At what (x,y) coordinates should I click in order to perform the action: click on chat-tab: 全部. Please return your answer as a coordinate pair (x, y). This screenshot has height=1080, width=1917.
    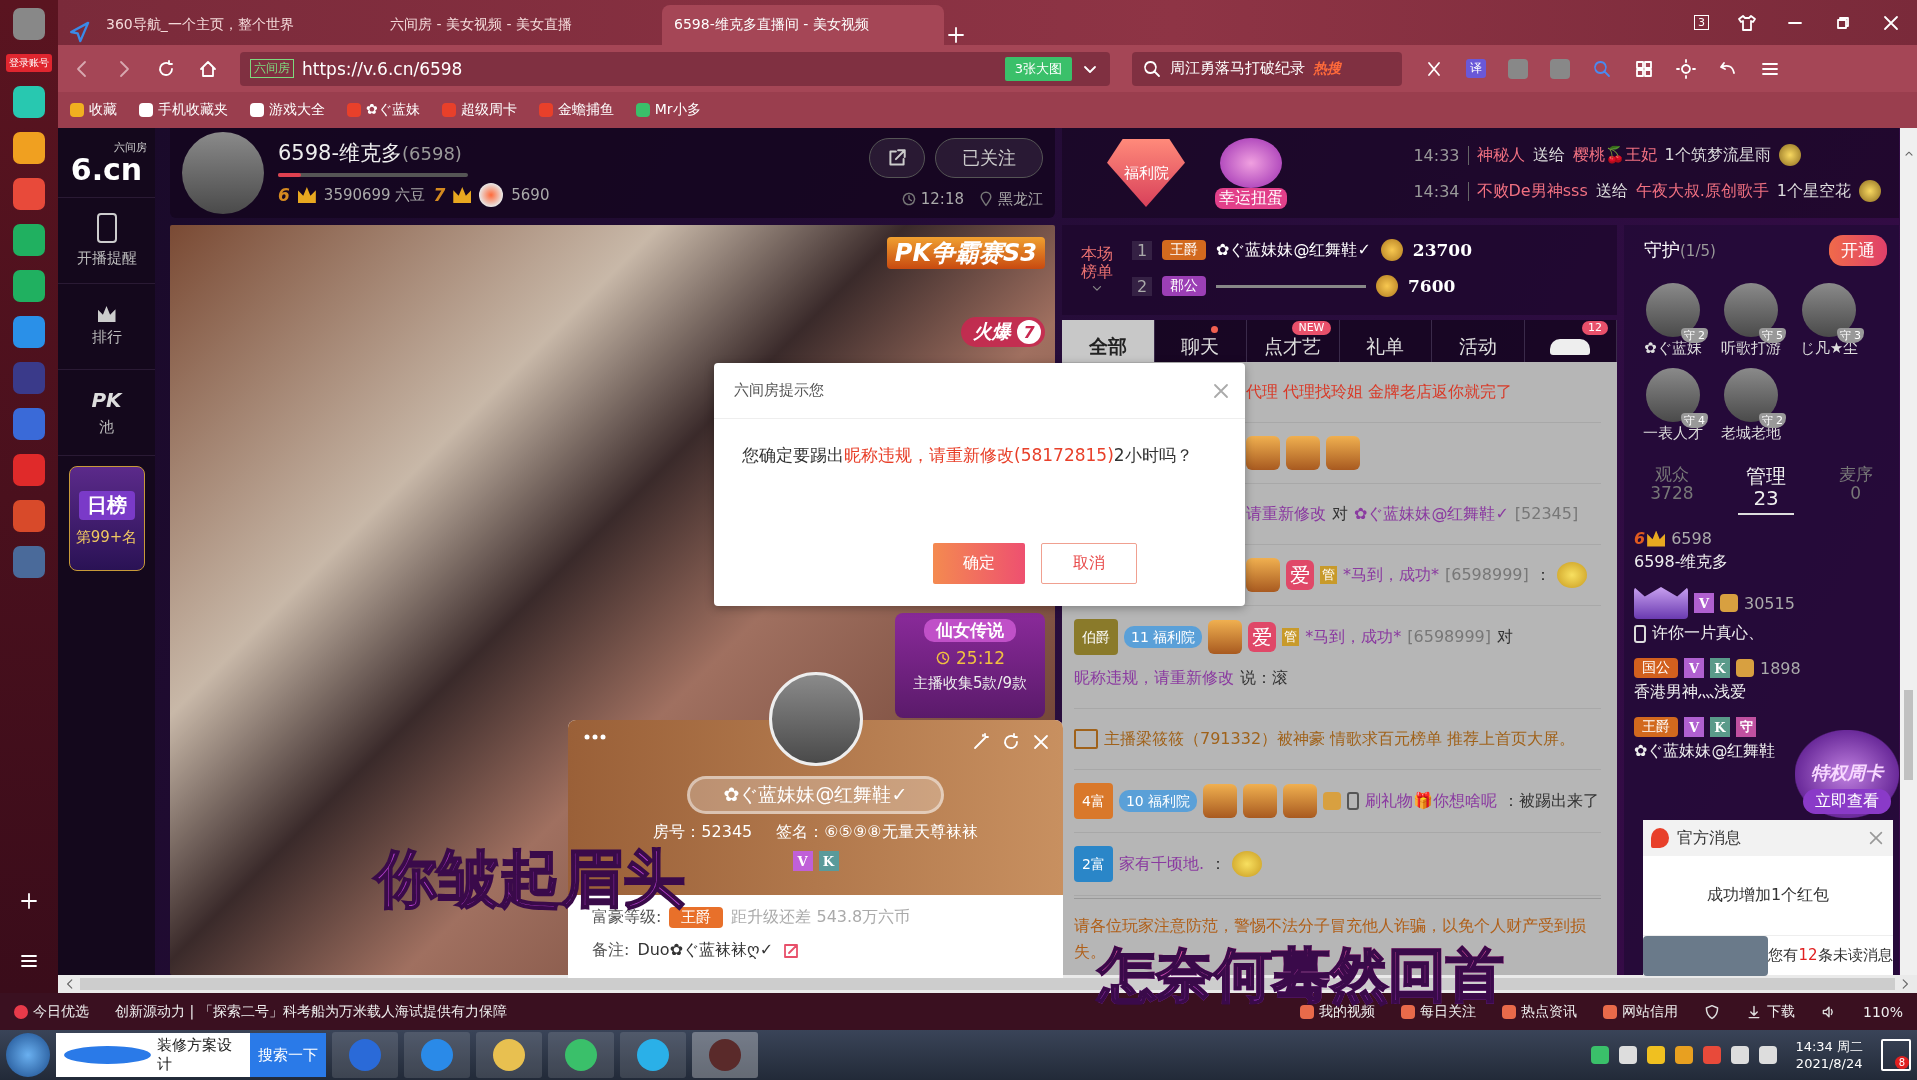
    Looking at the image, I should click on (1108, 341).